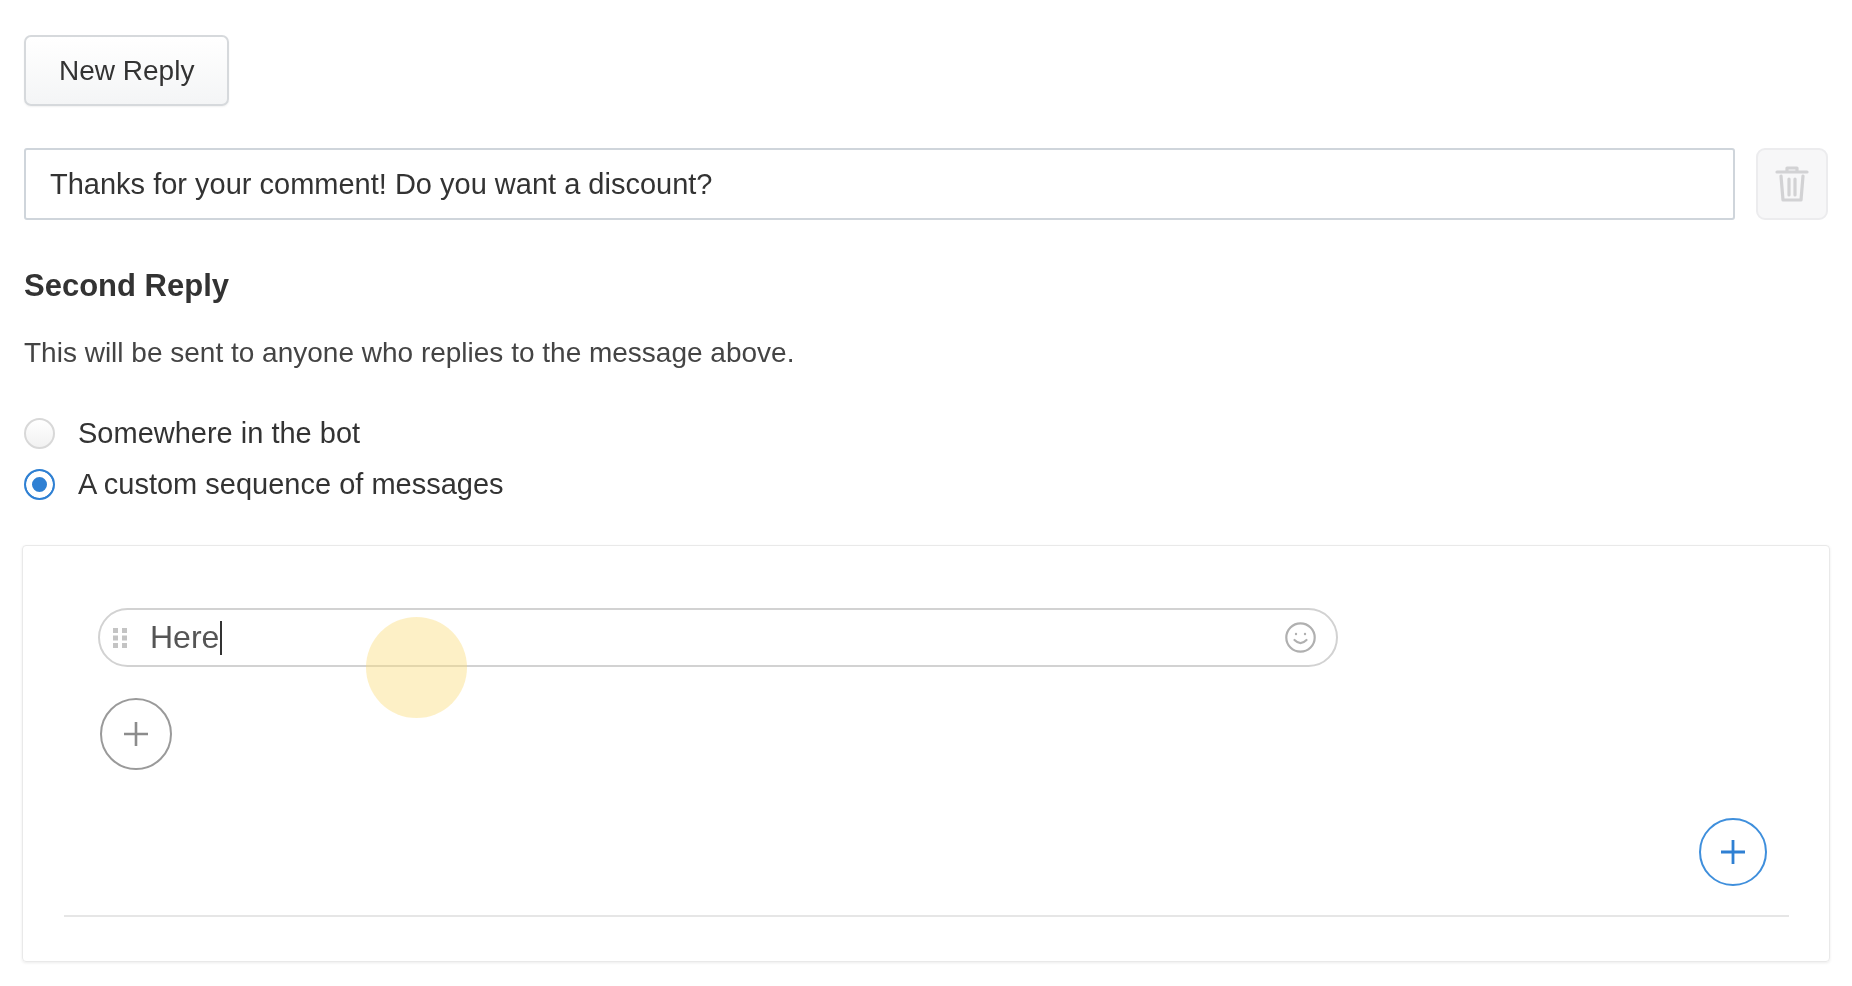 This screenshot has width=1852, height=986. What do you see at coordinates (1300, 637) in the screenshot?
I see `smiley-icon` at bounding box center [1300, 637].